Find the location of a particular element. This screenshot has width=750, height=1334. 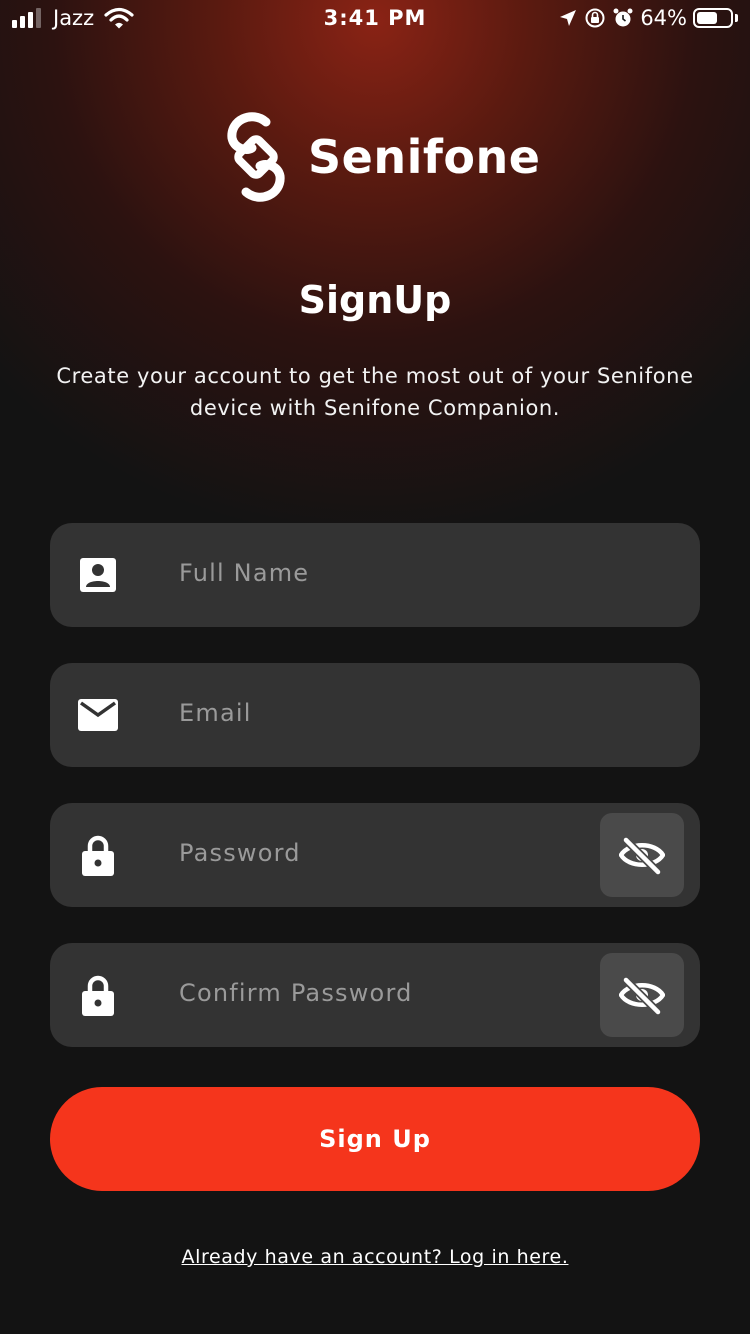

alarm-icon is located at coordinates (623, 17).